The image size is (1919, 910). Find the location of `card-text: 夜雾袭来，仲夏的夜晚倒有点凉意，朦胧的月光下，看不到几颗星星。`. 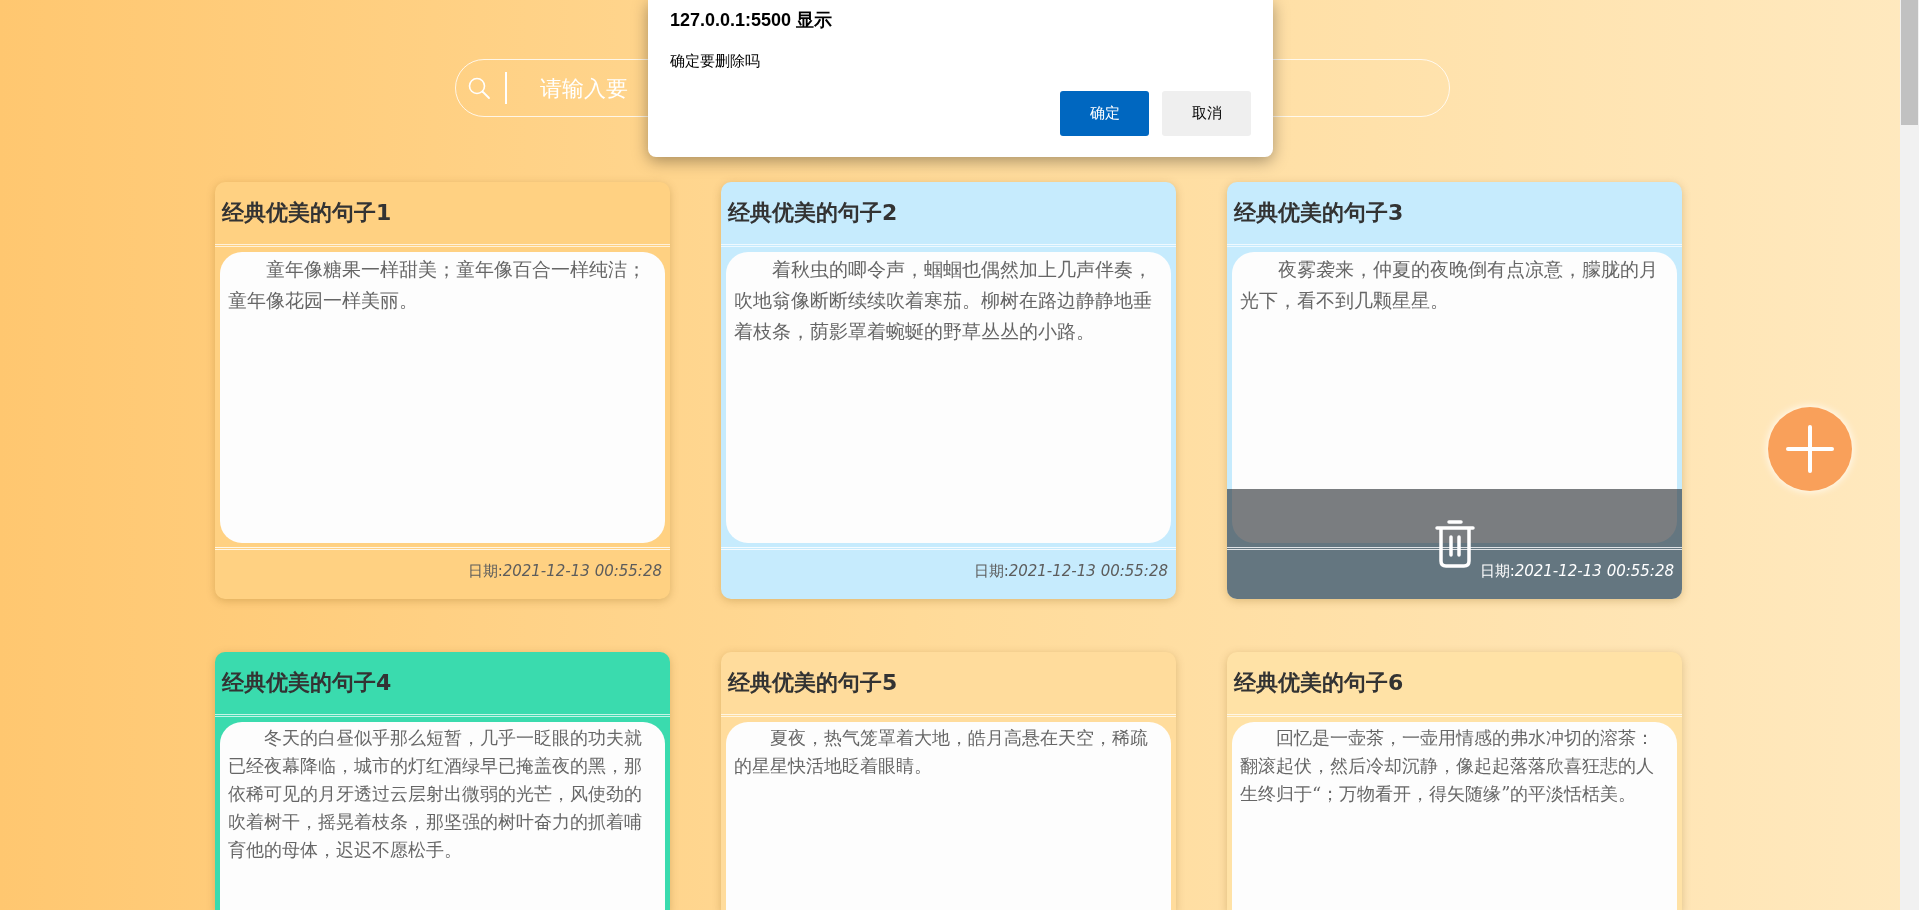

card-text: 夜雾袭来，仲夏的夜晚倒有点凉意，朦胧的月光下，看不到几颗星星。 is located at coordinates (1454, 397).